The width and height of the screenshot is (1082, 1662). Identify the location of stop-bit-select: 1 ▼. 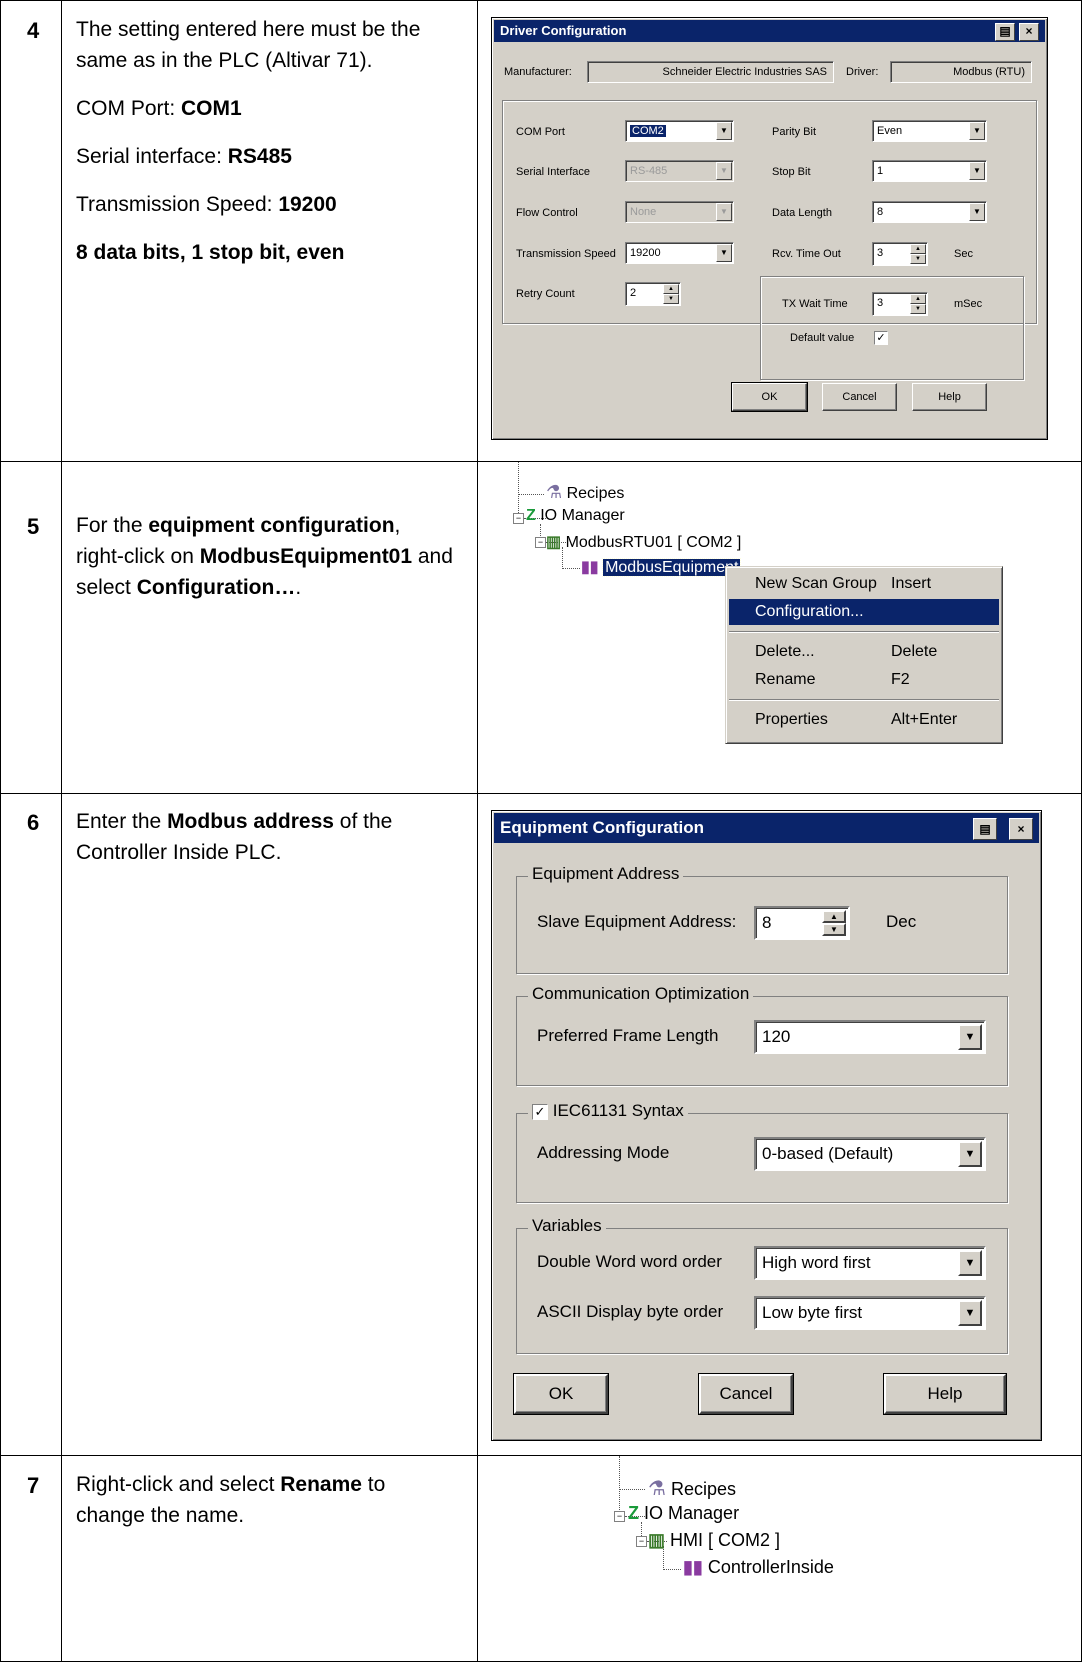
(929, 171).